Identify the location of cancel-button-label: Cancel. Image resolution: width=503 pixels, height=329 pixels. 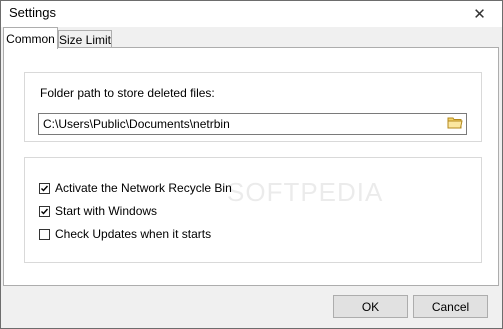
(450, 306).